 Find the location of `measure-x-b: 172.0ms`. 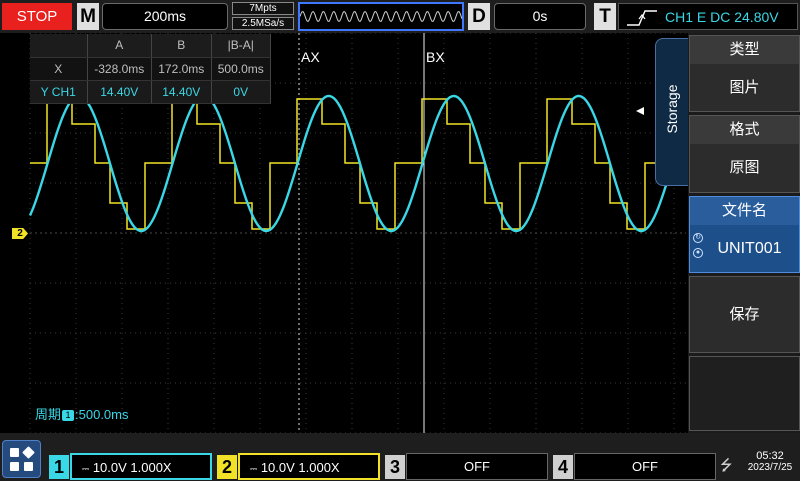

measure-x-b: 172.0ms is located at coordinates (181, 69).